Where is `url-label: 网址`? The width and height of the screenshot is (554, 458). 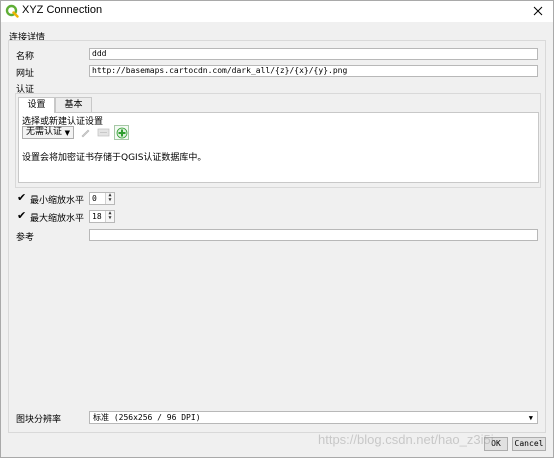
url-label: 网址 is located at coordinates (25, 74).